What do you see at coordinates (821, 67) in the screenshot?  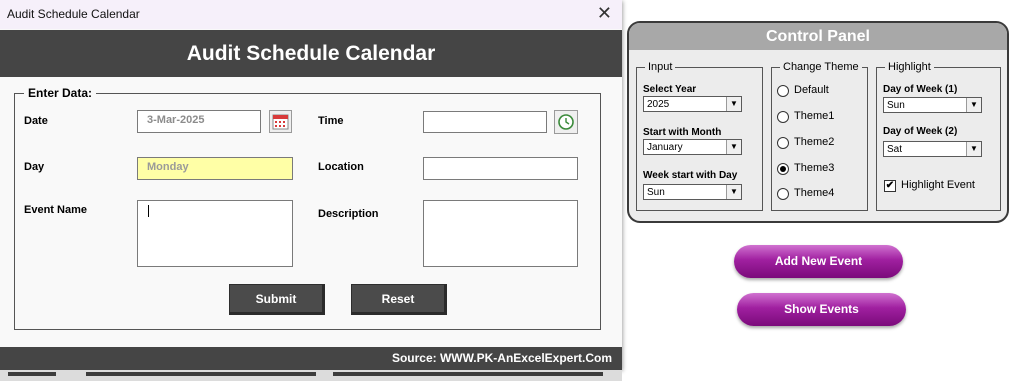 I see `change-theme-legend: Change Theme` at bounding box center [821, 67].